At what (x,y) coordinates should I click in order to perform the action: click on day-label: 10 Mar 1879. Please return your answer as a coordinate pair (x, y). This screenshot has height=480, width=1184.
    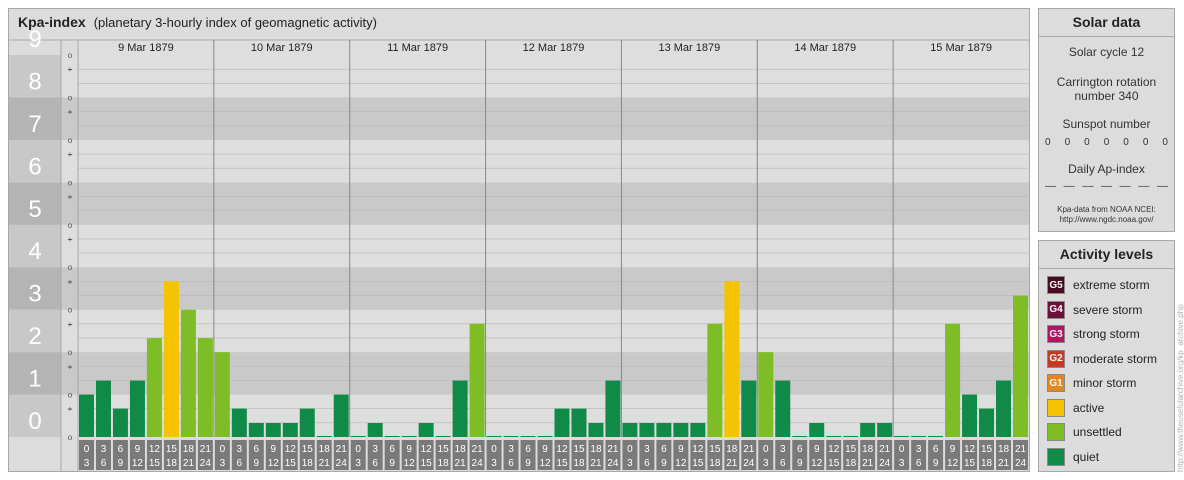
    Looking at the image, I should click on (282, 48).